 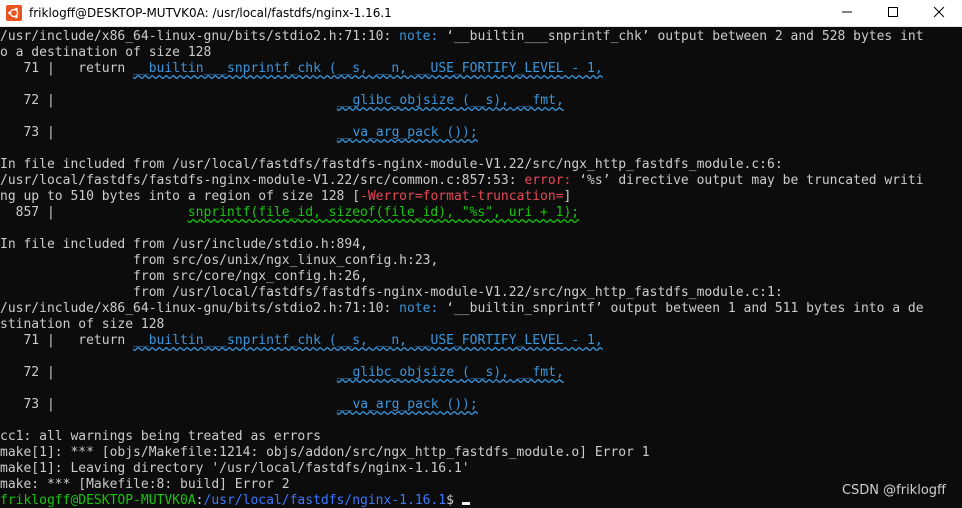 I want to click on close-button, so click(x=939, y=13).